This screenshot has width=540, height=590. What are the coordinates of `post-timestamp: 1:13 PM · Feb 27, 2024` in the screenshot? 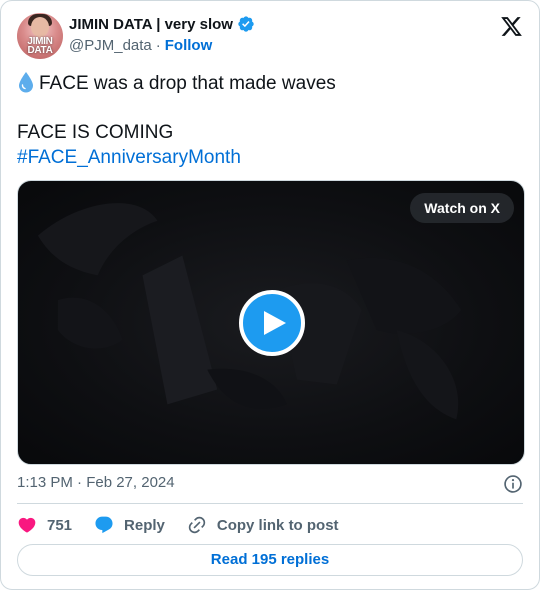 It's located at (96, 482).